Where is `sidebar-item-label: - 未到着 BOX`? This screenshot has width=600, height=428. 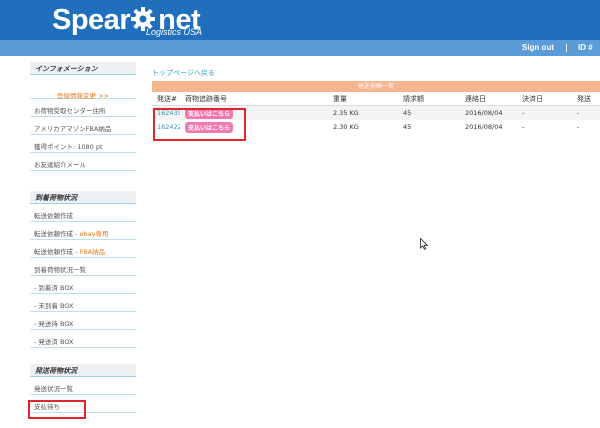
sidebar-item-label: - 未到着 BOX is located at coordinates (54, 306).